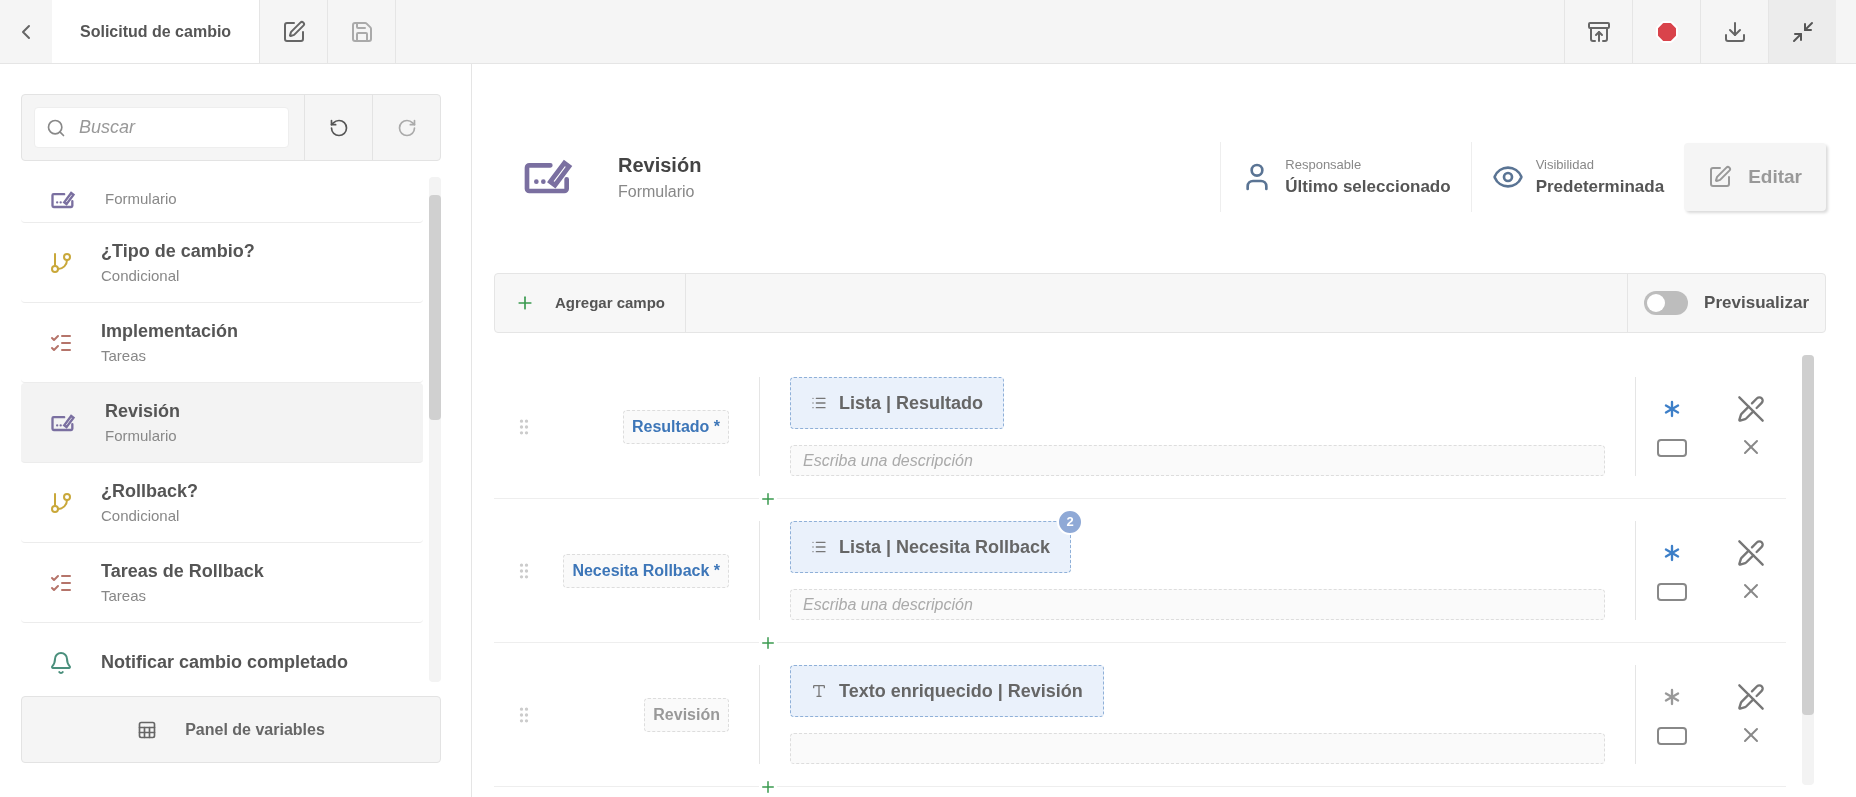 This screenshot has height=797, width=1856. What do you see at coordinates (1324, 164) in the screenshot?
I see `responsible-label: Responsable` at bounding box center [1324, 164].